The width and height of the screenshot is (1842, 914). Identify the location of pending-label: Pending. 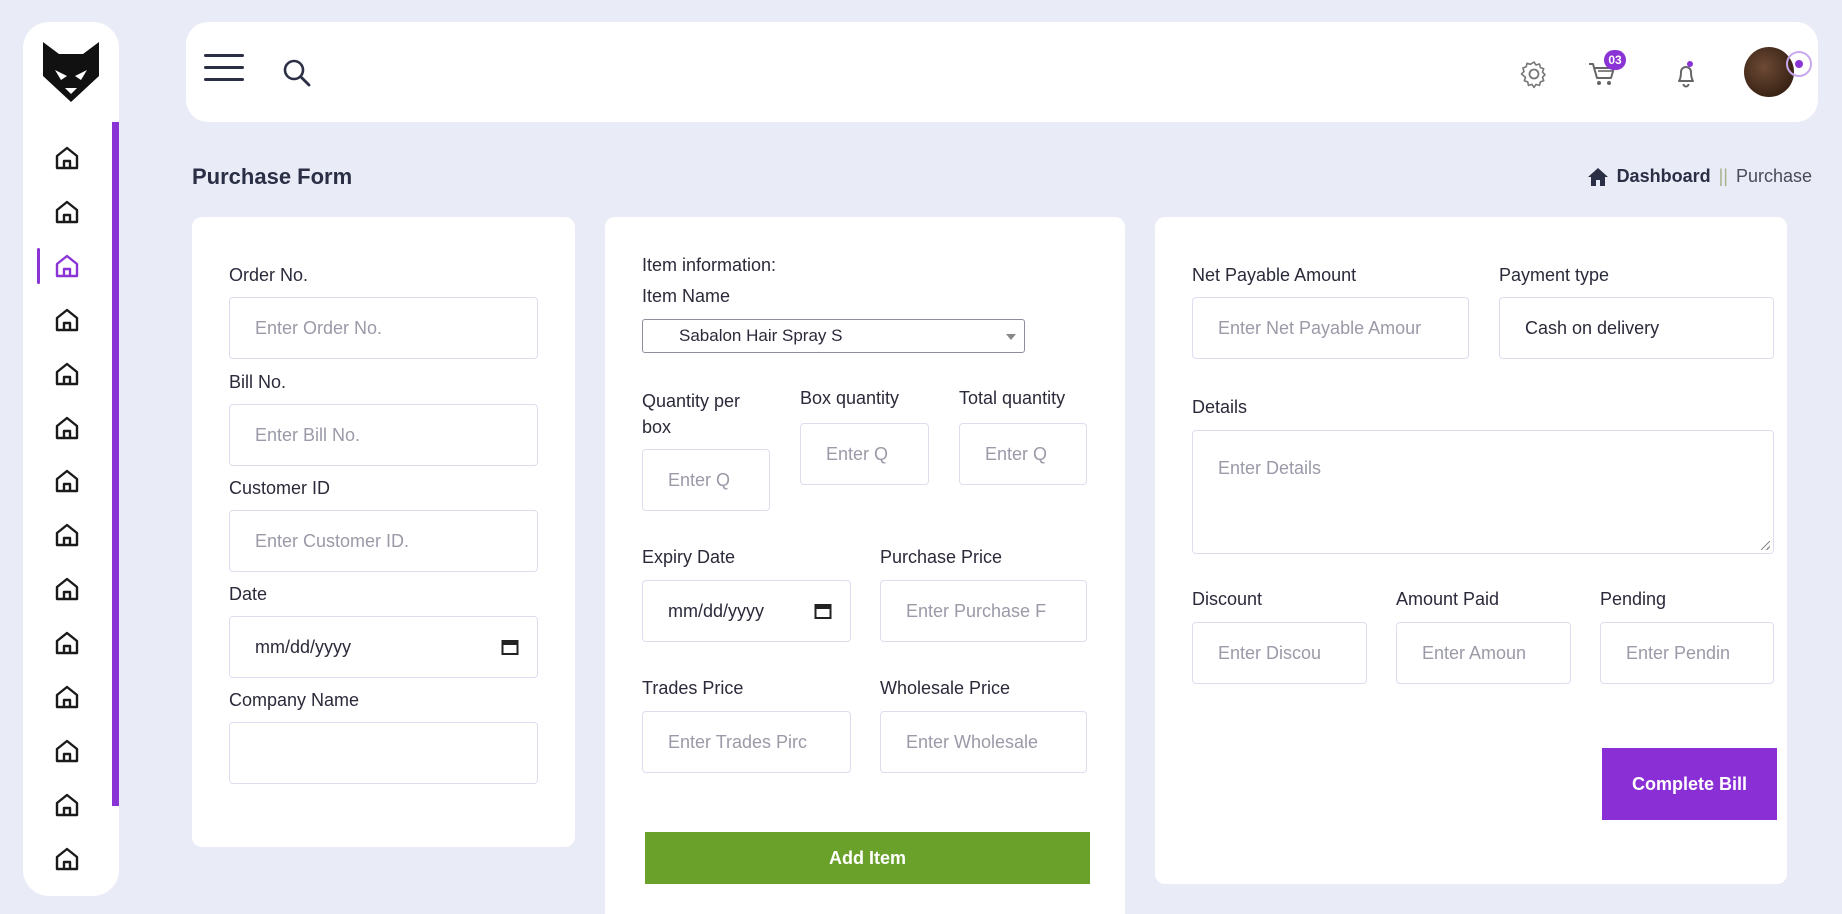
(1633, 599).